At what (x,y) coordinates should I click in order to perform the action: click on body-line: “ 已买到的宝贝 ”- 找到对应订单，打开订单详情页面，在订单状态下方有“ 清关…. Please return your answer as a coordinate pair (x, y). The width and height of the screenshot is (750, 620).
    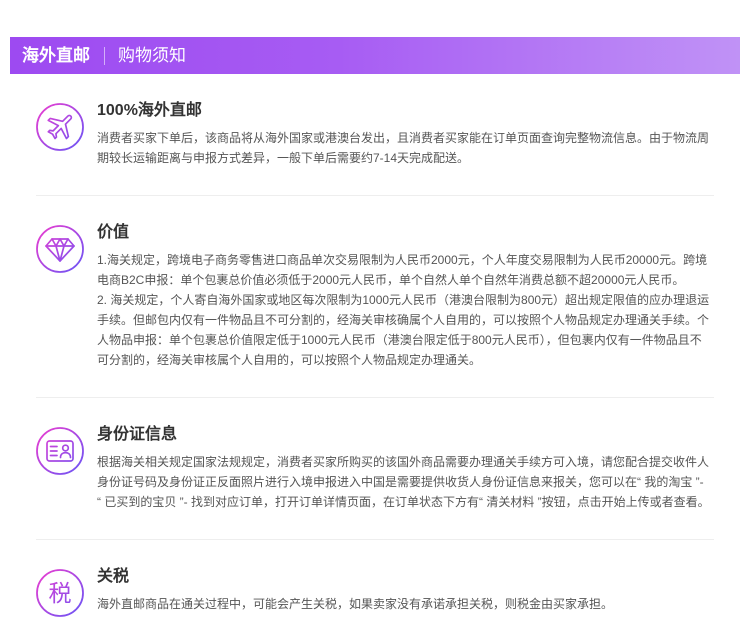
    Looking at the image, I should click on (403, 502).